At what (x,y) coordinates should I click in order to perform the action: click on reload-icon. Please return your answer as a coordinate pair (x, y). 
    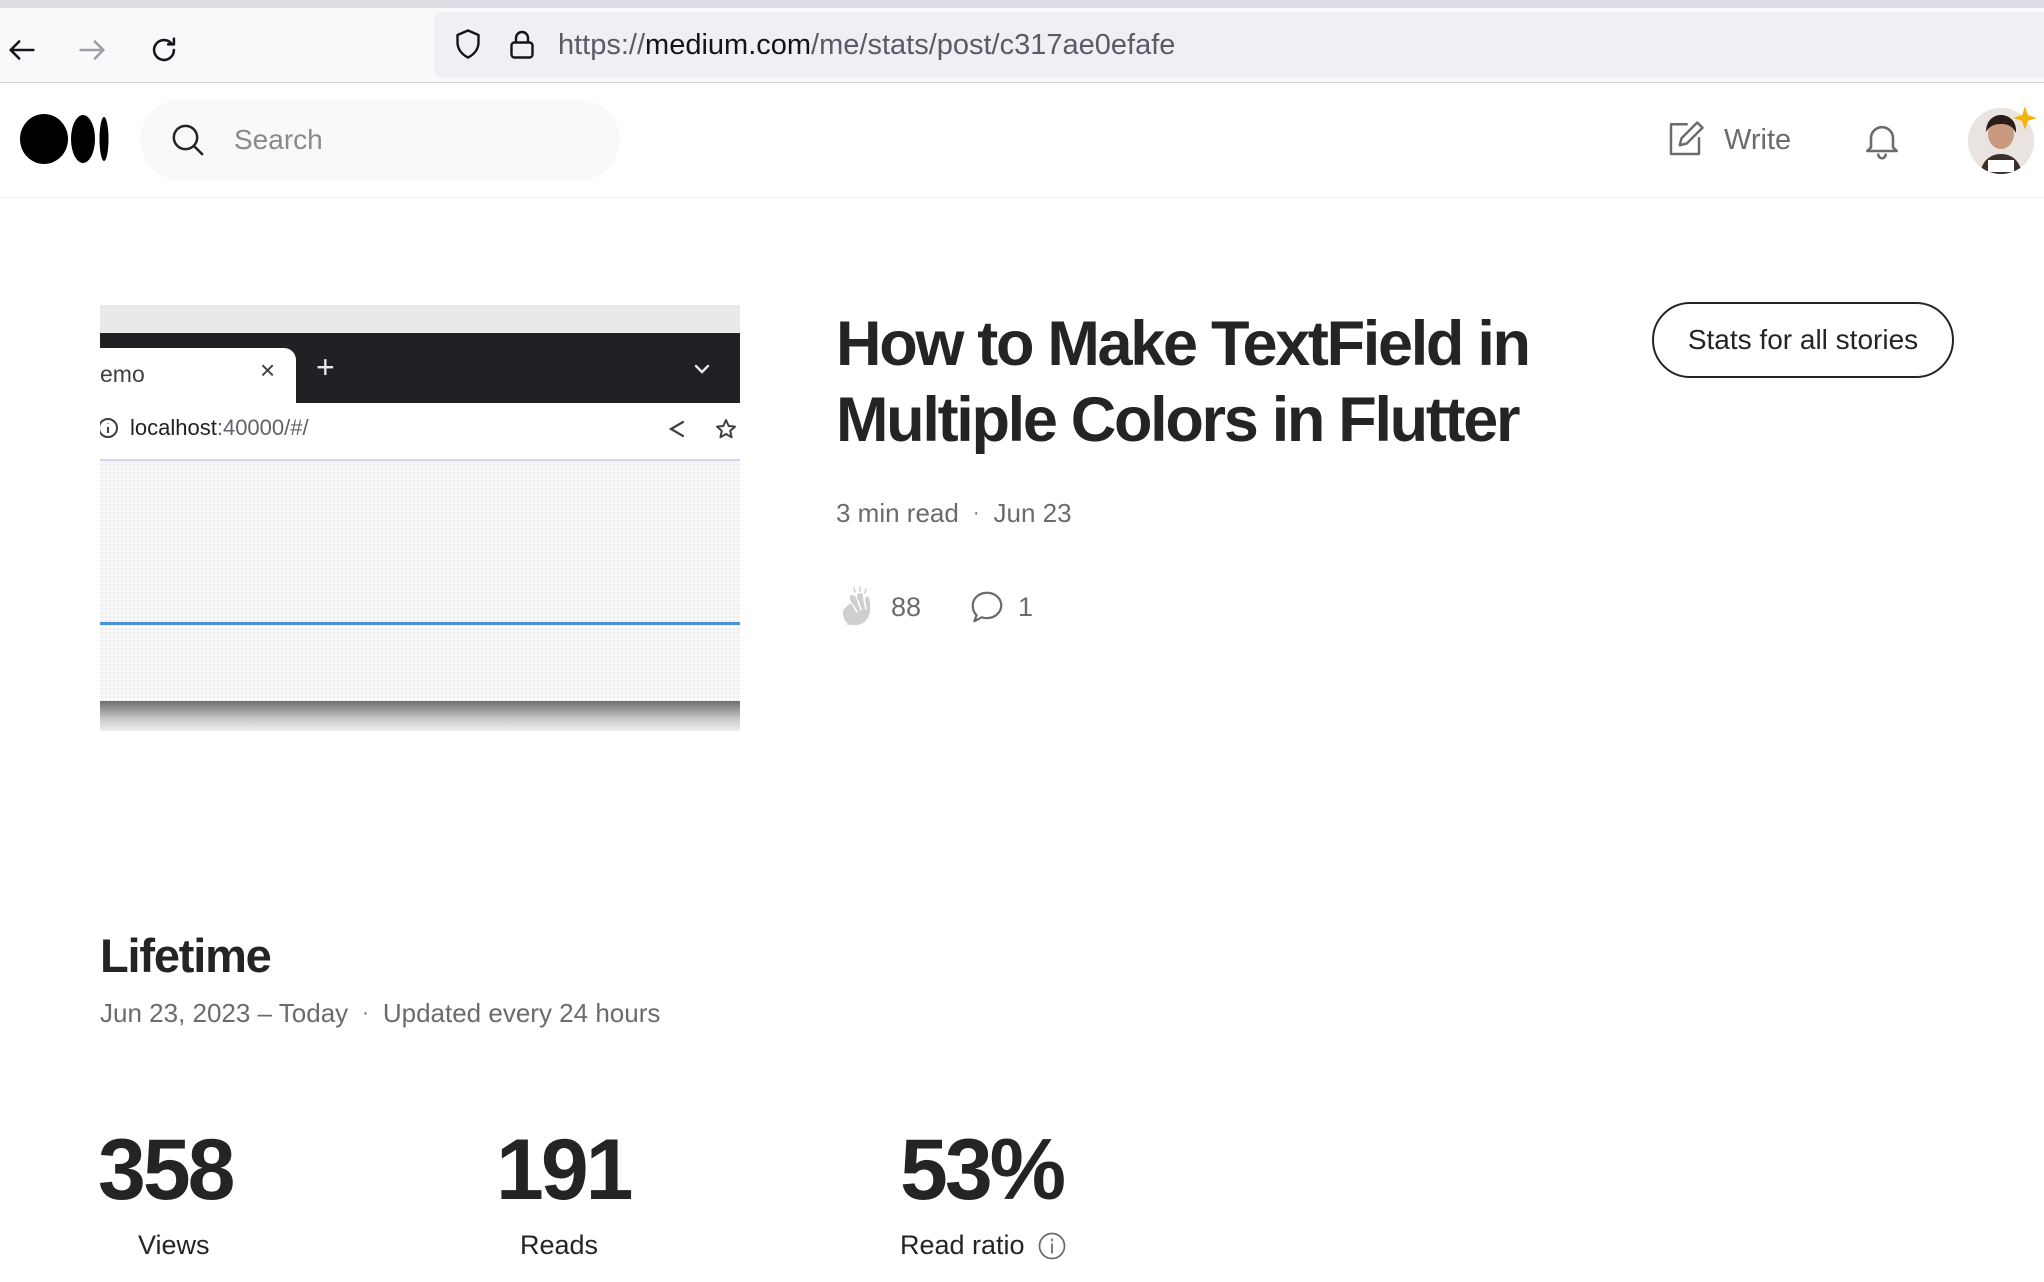
    Looking at the image, I should click on (164, 49).